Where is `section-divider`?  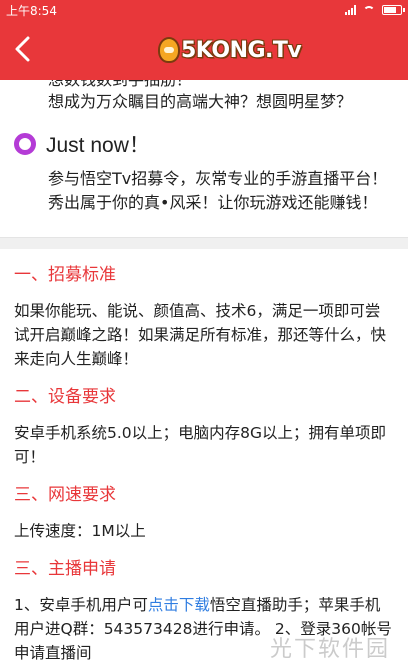 section-divider is located at coordinates (204, 243).